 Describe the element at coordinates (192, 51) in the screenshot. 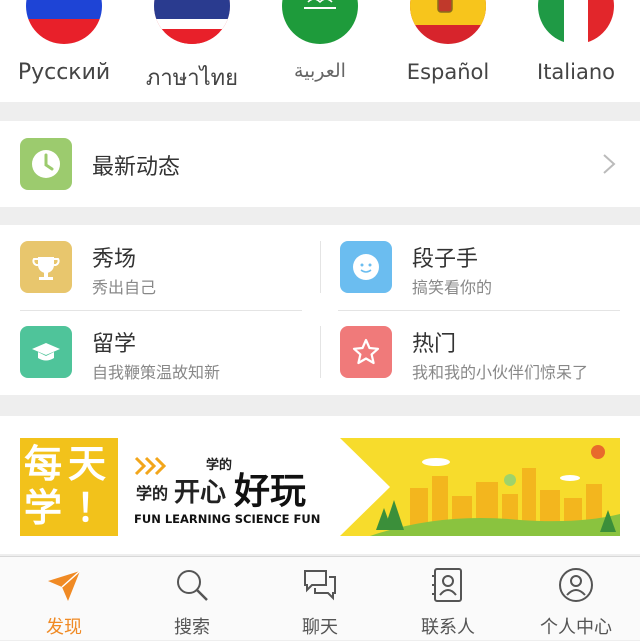

I see `language-thai: ภาษาไทย` at that location.